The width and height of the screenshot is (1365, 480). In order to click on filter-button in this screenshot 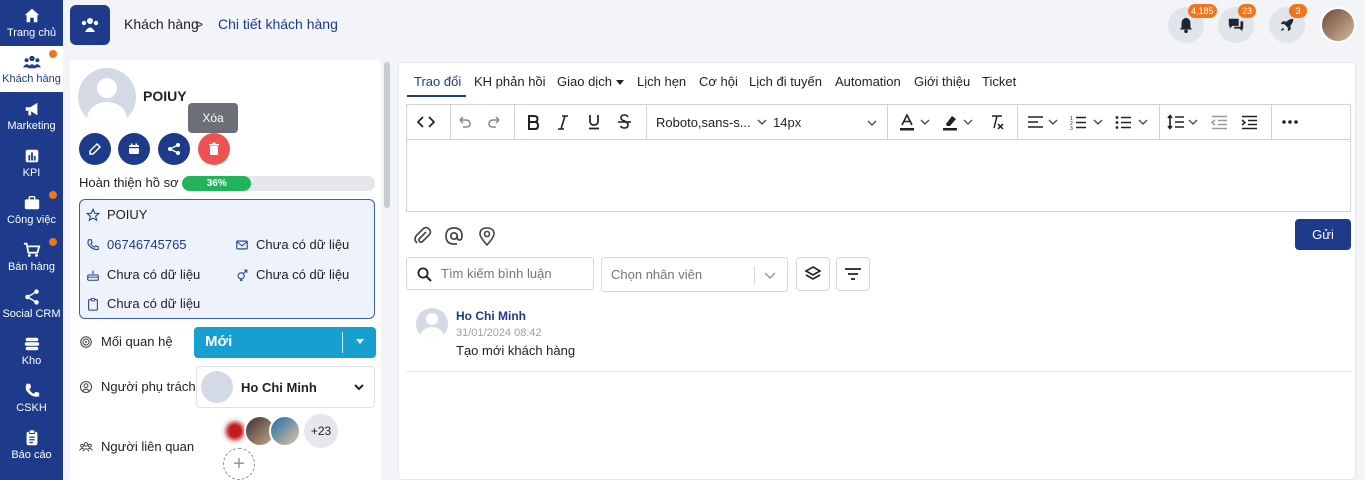, I will do `click(853, 274)`.